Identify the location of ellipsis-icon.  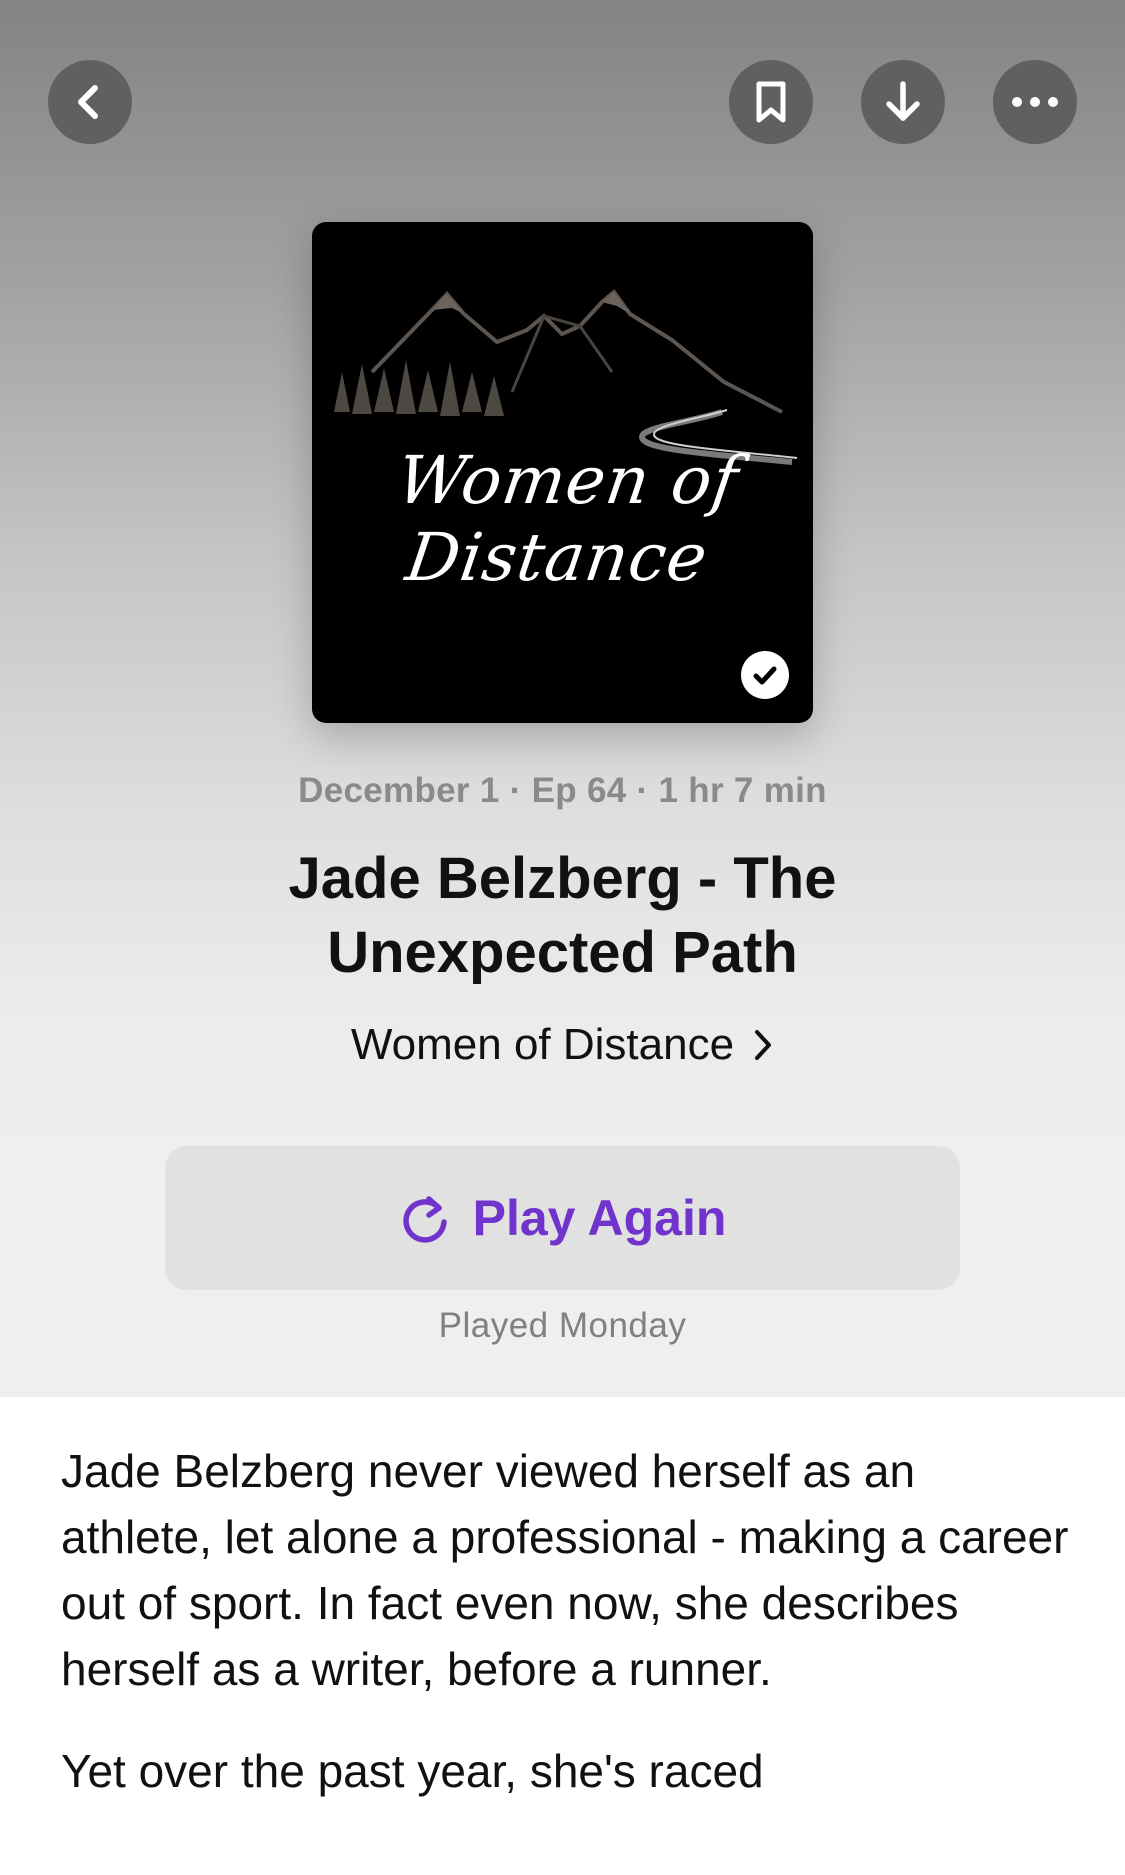
(1035, 102).